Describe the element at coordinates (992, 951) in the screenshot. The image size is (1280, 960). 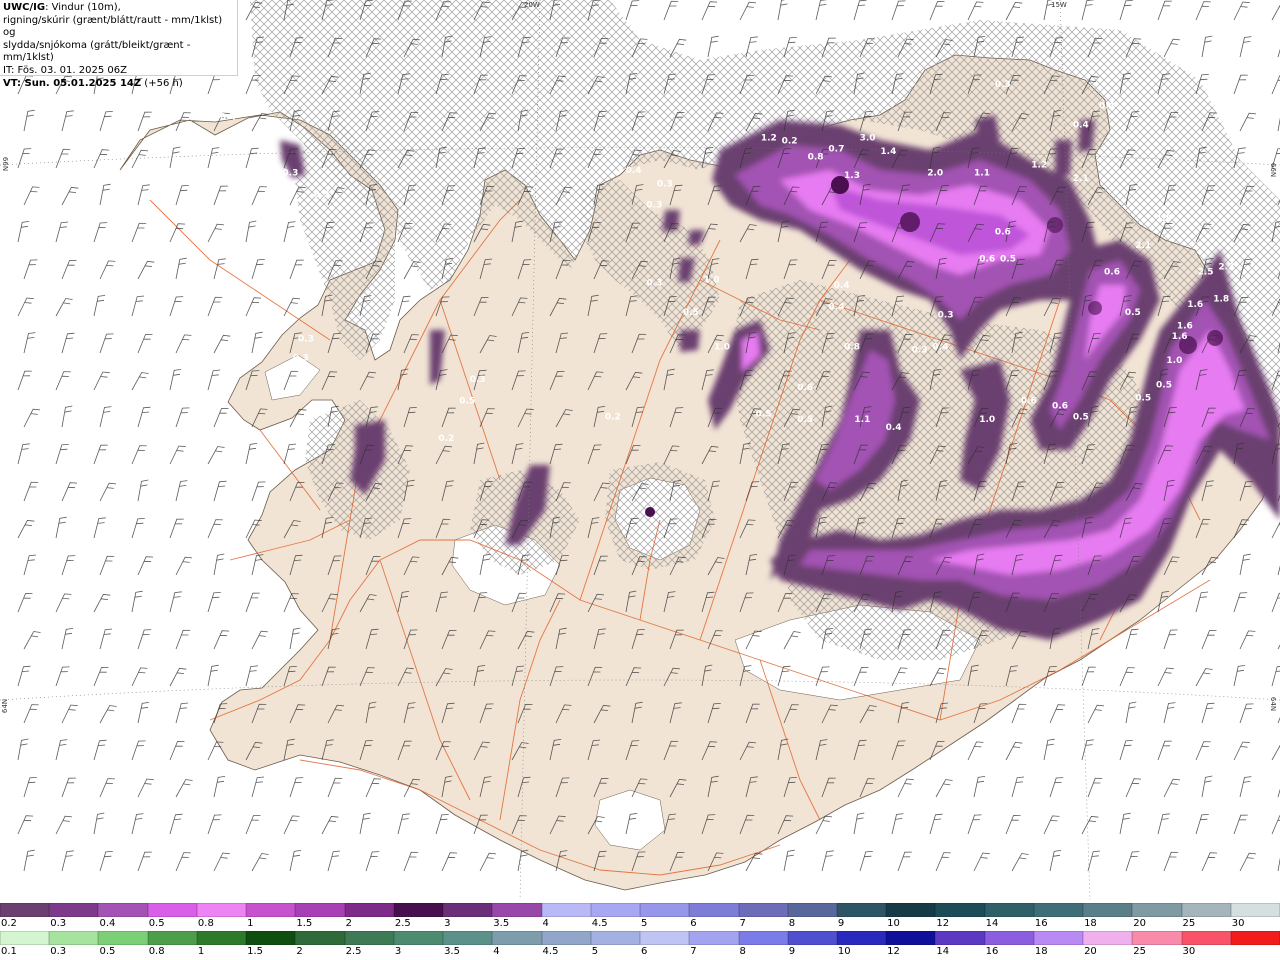
I see `legend-label: 16` at that location.